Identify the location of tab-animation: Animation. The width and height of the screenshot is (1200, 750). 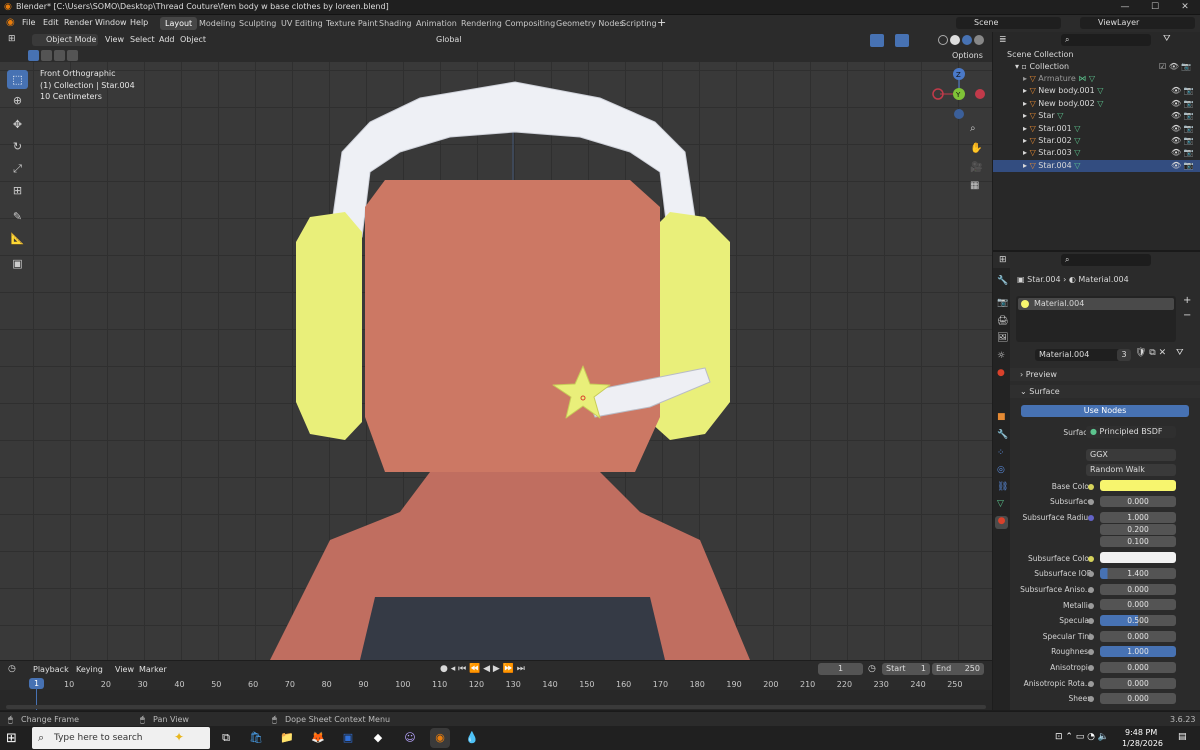
(436, 23).